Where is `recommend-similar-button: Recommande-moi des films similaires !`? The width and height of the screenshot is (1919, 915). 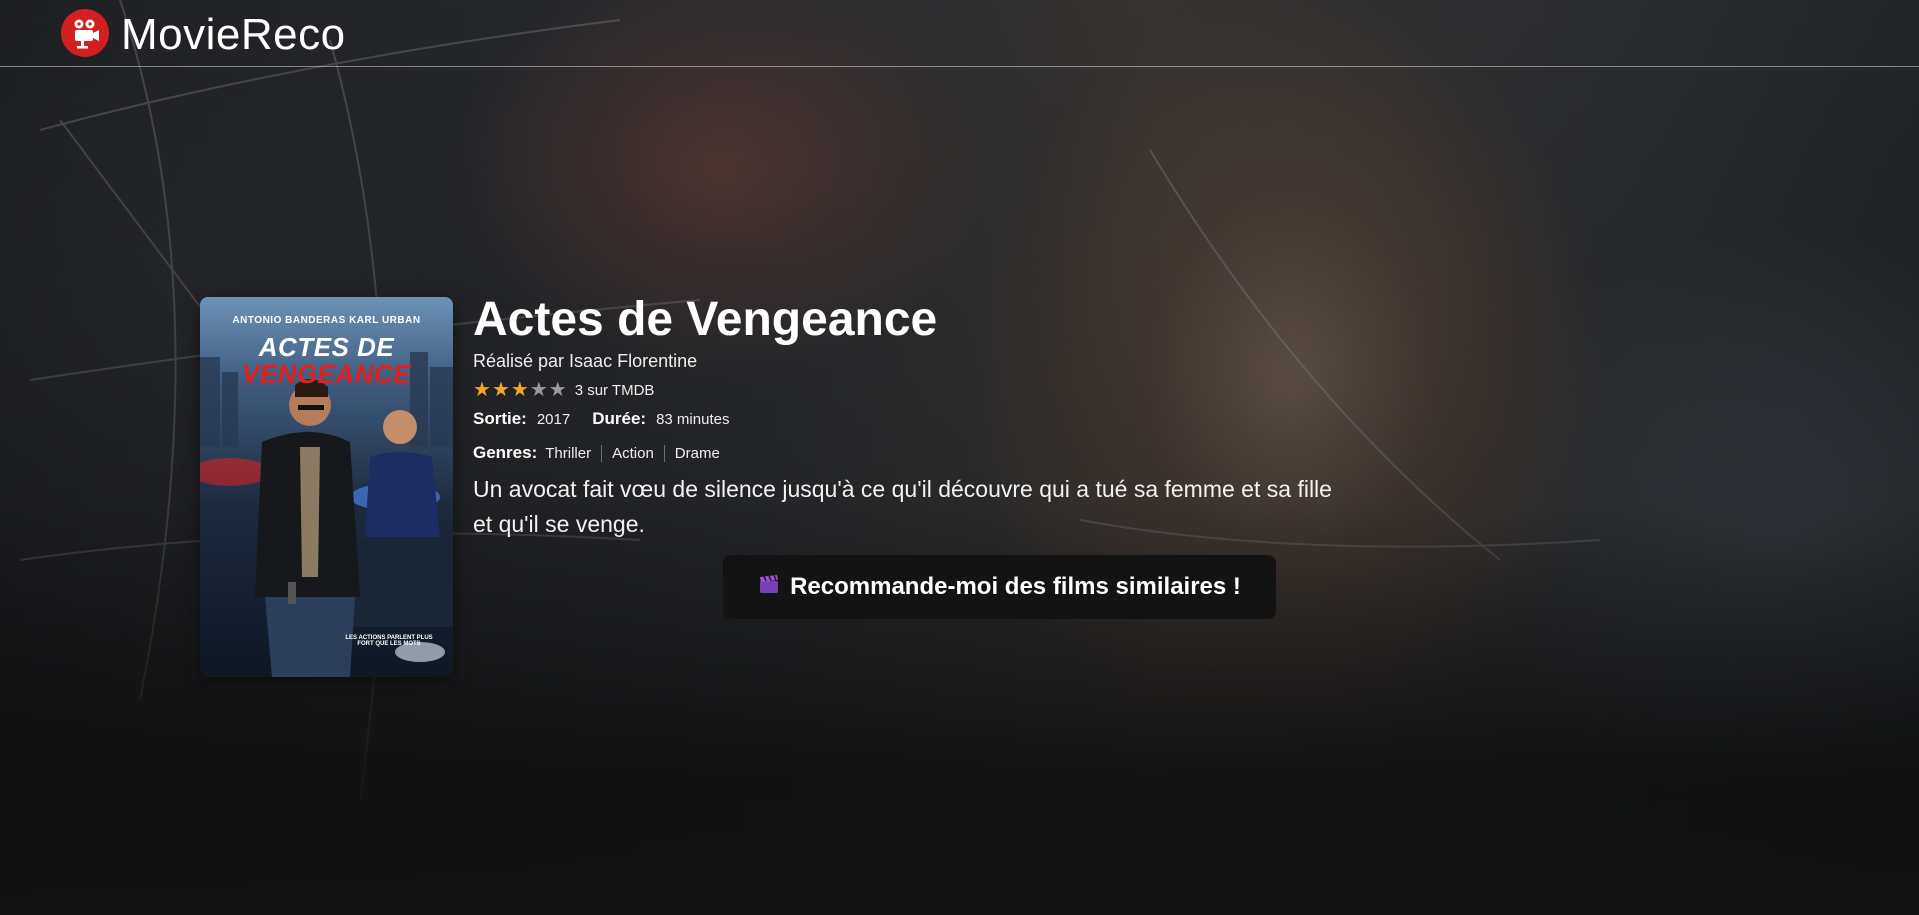
recommend-similar-button: Recommande-moi des films similaires ! is located at coordinates (999, 587).